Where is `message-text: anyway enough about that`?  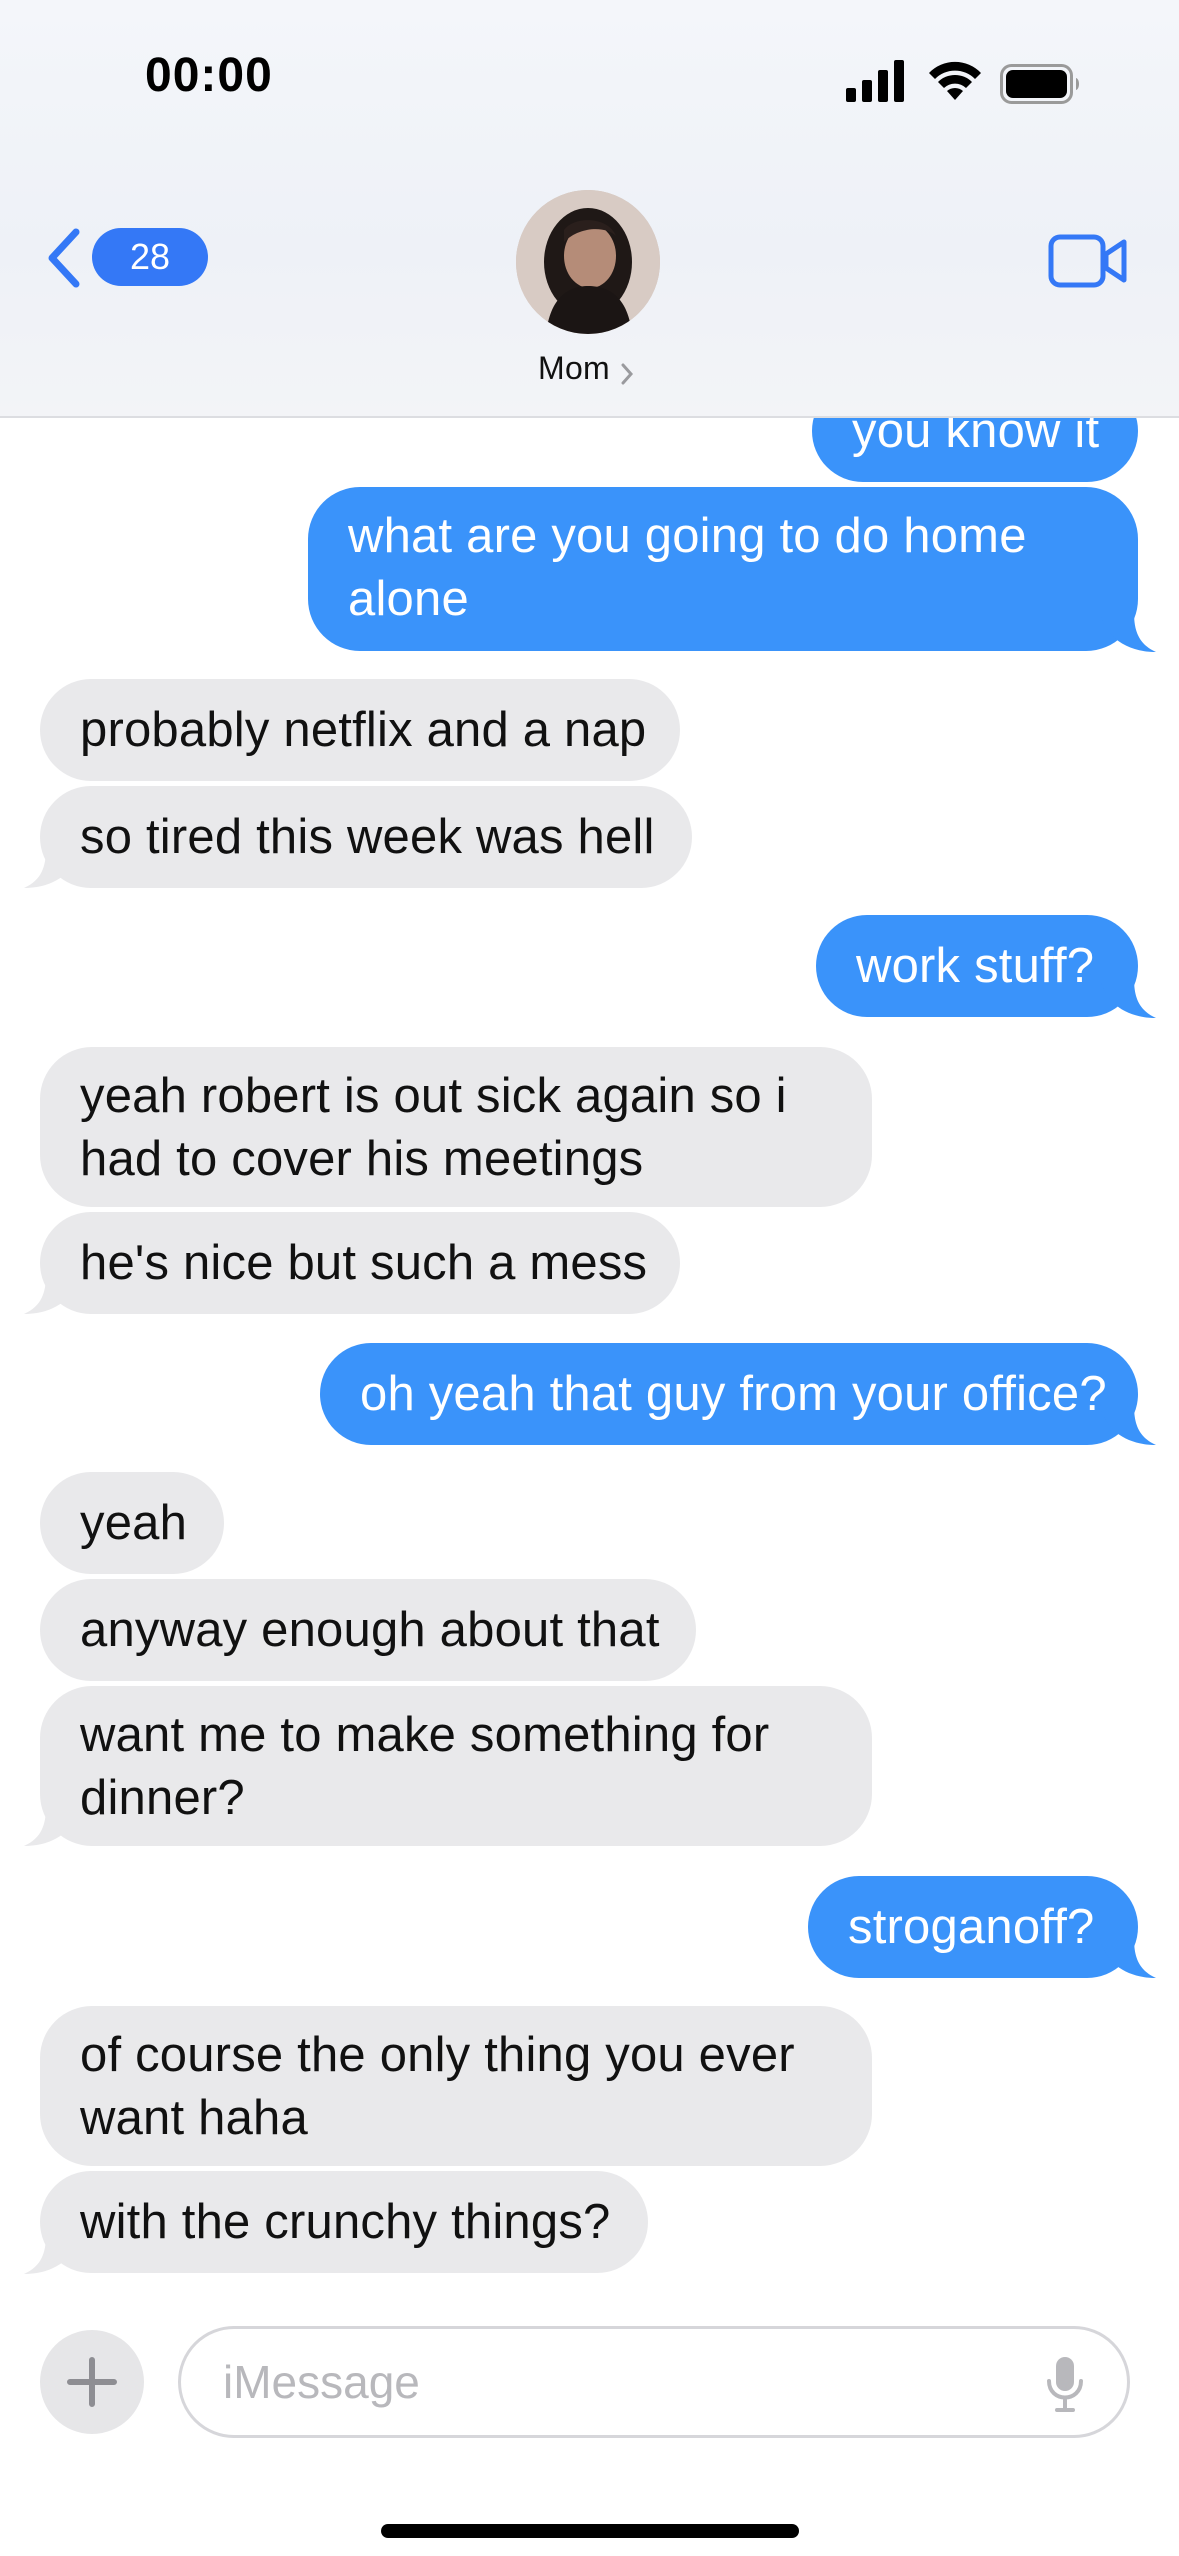
message-text: anyway enough about that is located at coordinates (370, 1629).